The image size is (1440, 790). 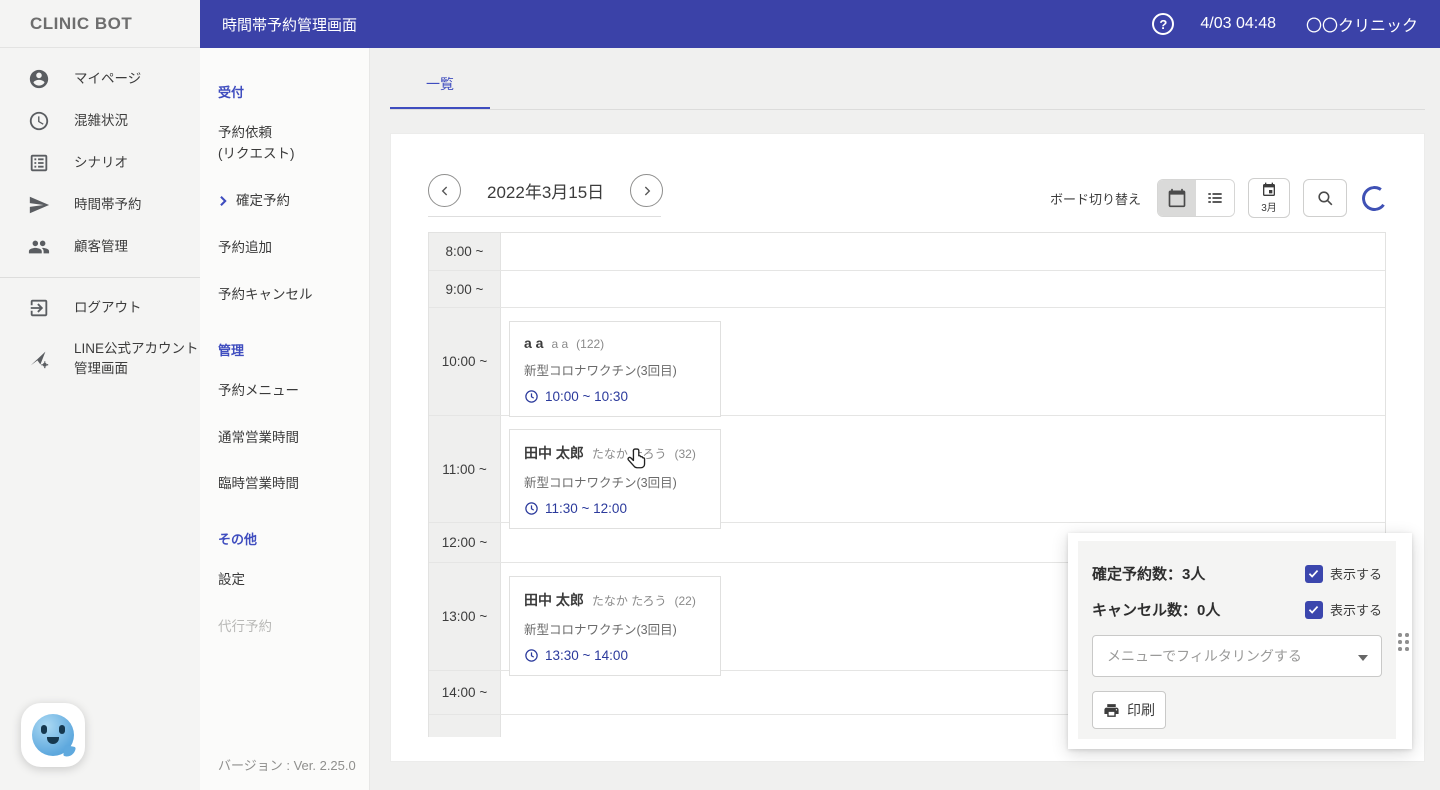 I want to click on confirmed-show-toggle: 表示する, so click(x=1343, y=573).